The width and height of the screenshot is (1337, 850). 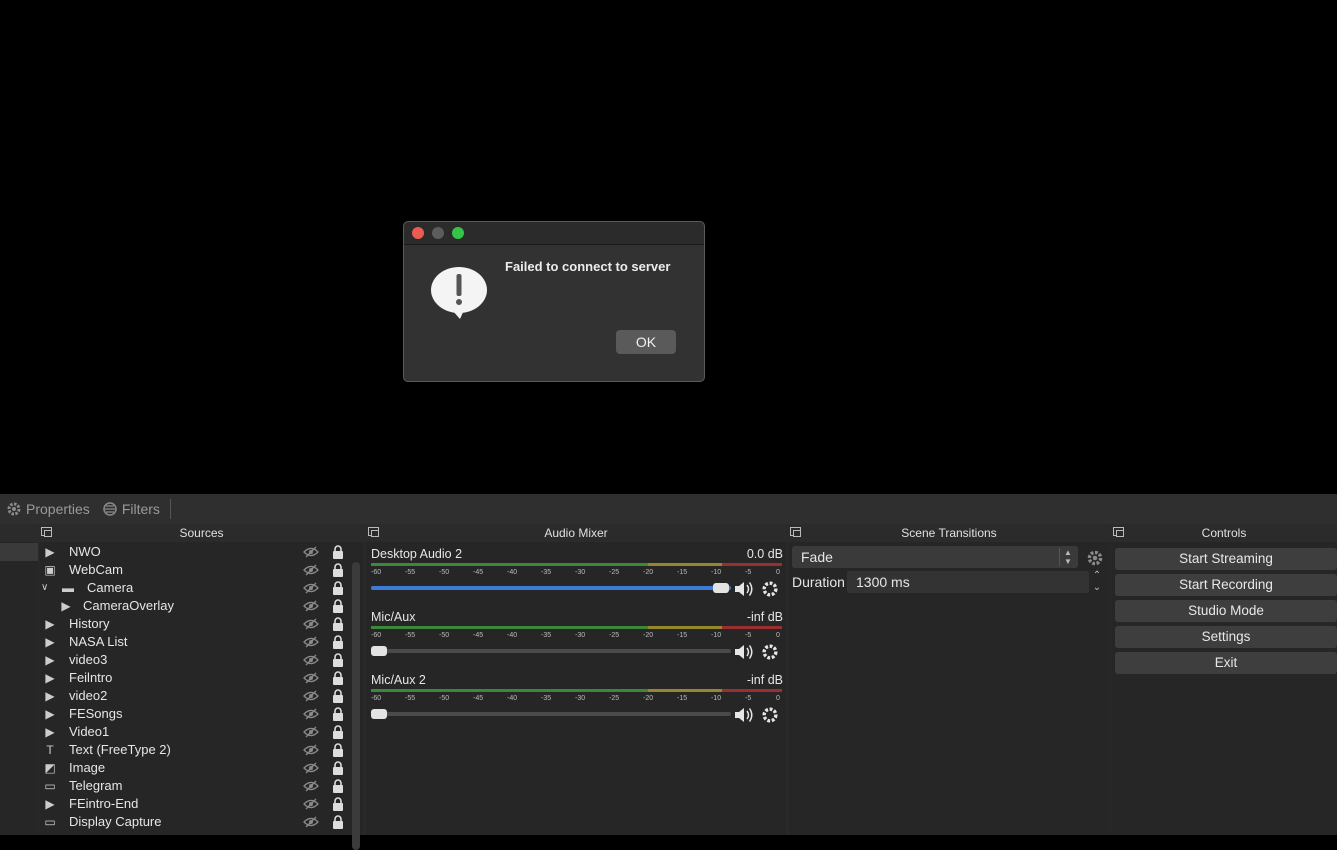 I want to click on filters-button: Filters, so click(x=131, y=509).